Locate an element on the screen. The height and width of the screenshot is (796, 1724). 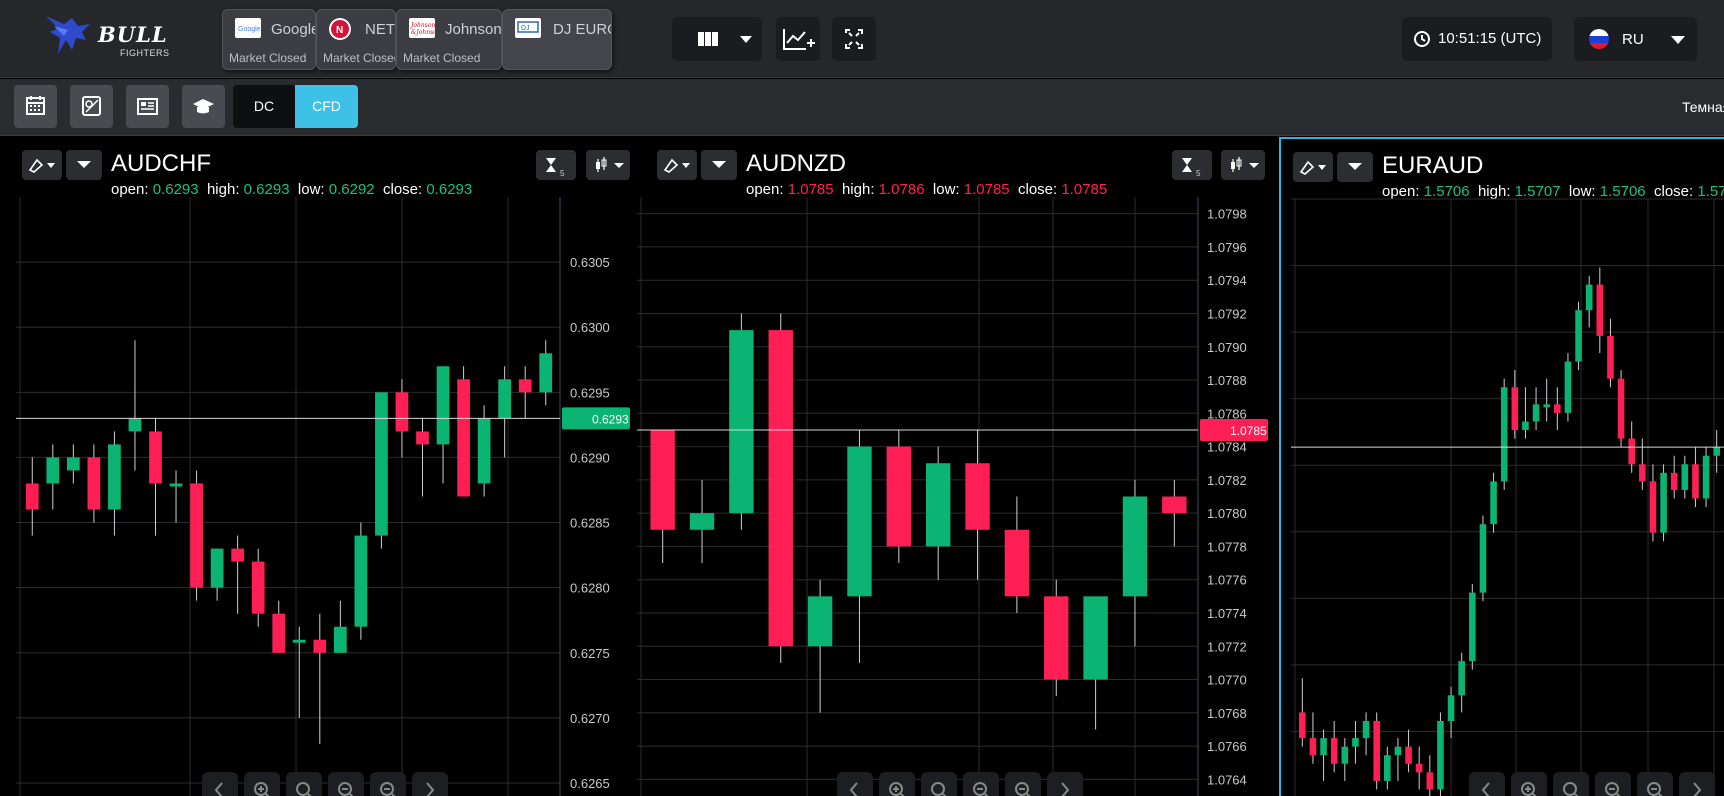
y-tick-label: 0.6265 is located at coordinates (590, 783).